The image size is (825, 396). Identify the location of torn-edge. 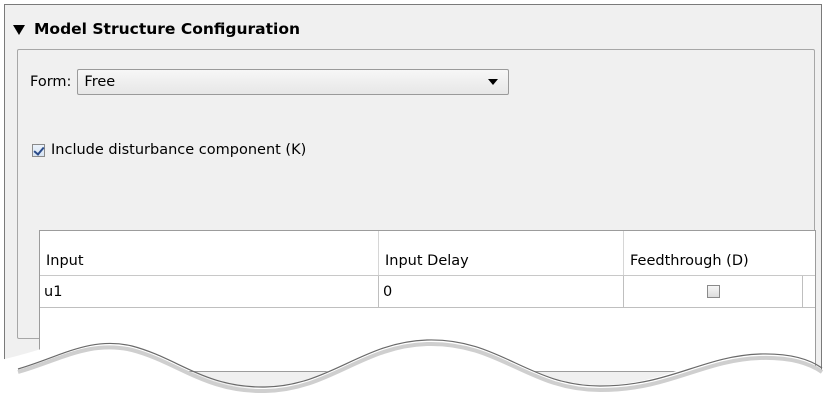
(412, 366).